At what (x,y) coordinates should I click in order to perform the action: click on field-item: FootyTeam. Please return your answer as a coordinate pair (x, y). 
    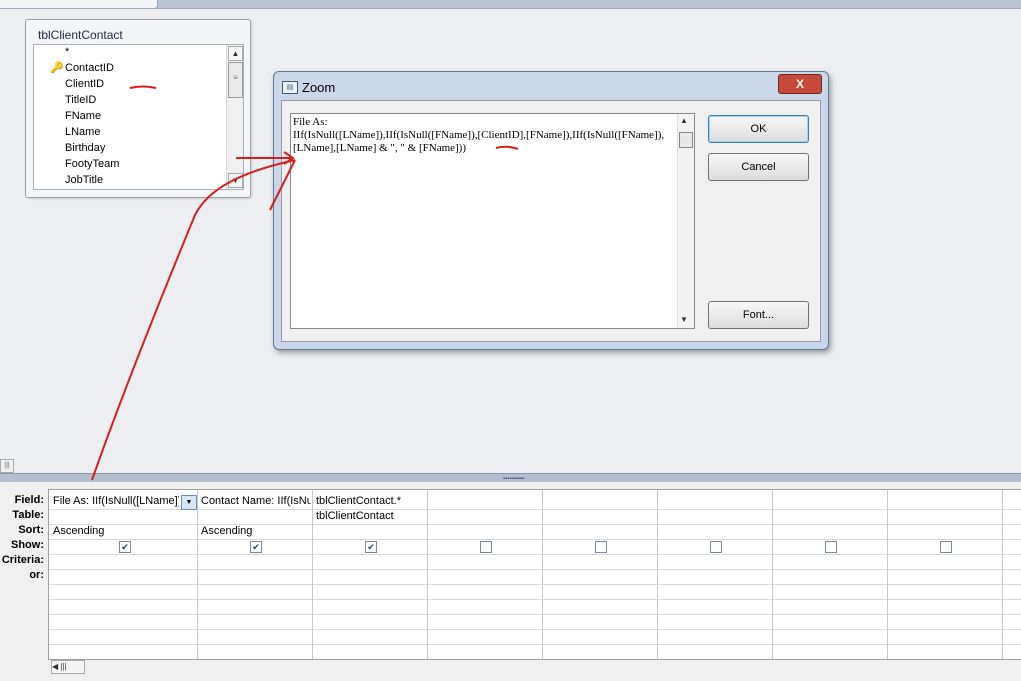
    Looking at the image, I should click on (92, 164).